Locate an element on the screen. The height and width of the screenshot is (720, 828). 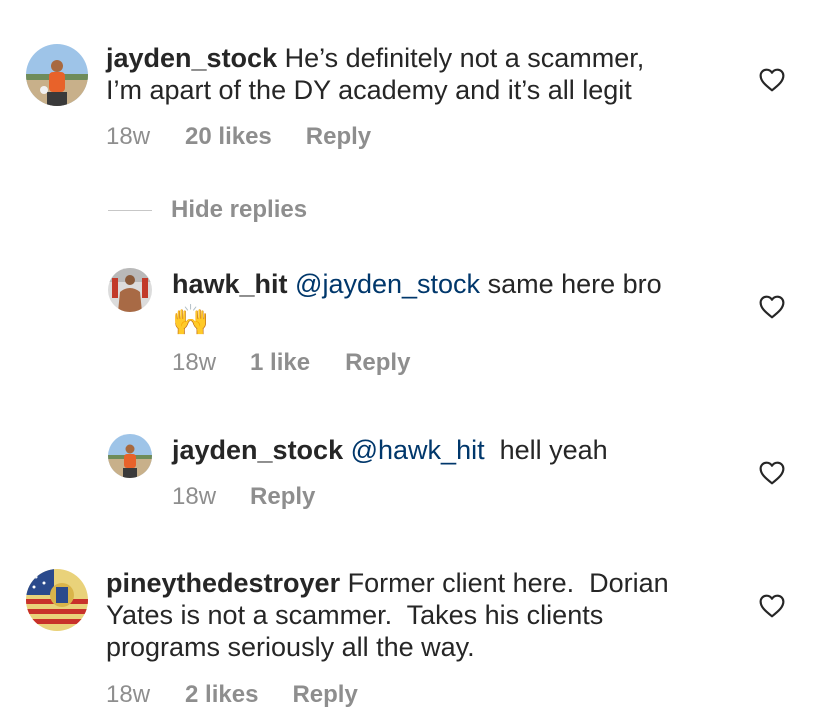
hide-replies-toggle: Hide replies is located at coordinates (207, 210).